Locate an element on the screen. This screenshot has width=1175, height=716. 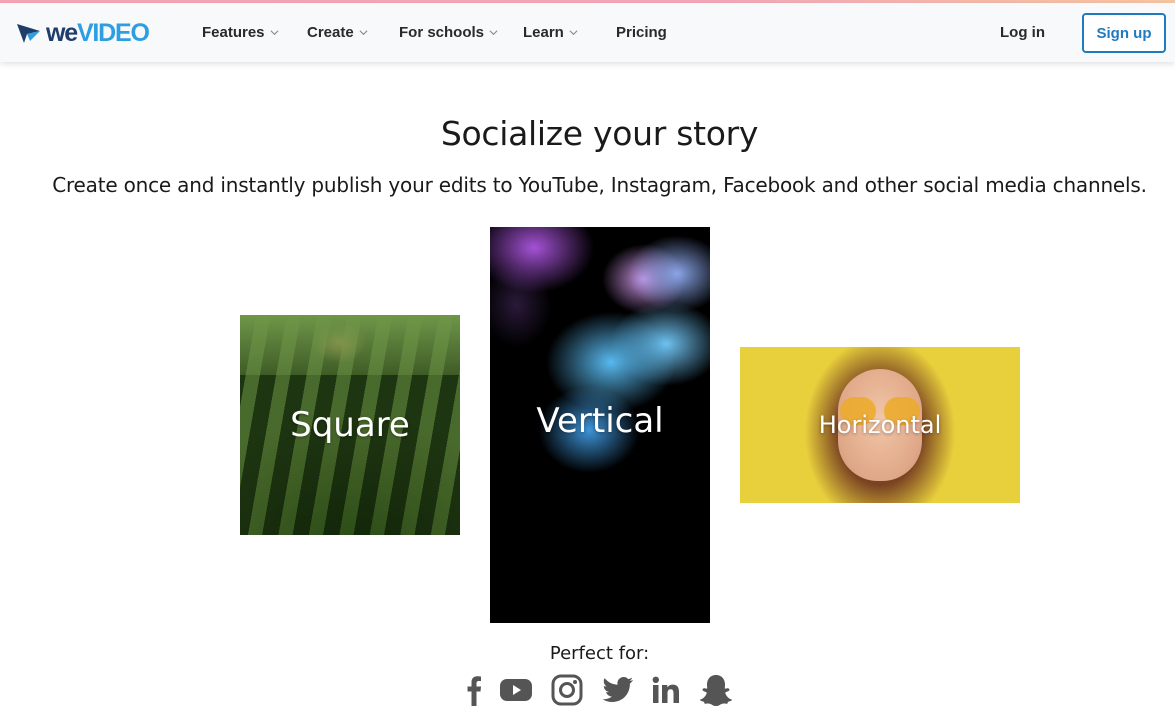
wevideo-logo: weVIDEO is located at coordinates (83, 33).